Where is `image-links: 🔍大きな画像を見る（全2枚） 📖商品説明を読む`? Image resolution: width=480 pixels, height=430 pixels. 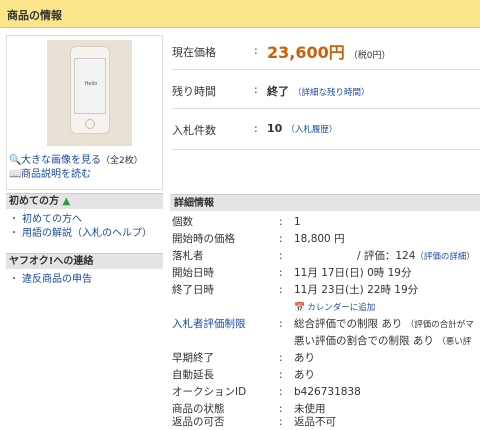
image-links: 🔍大きな画像を見る（全2枚） 📖商品説明を読む is located at coordinates (84, 168).